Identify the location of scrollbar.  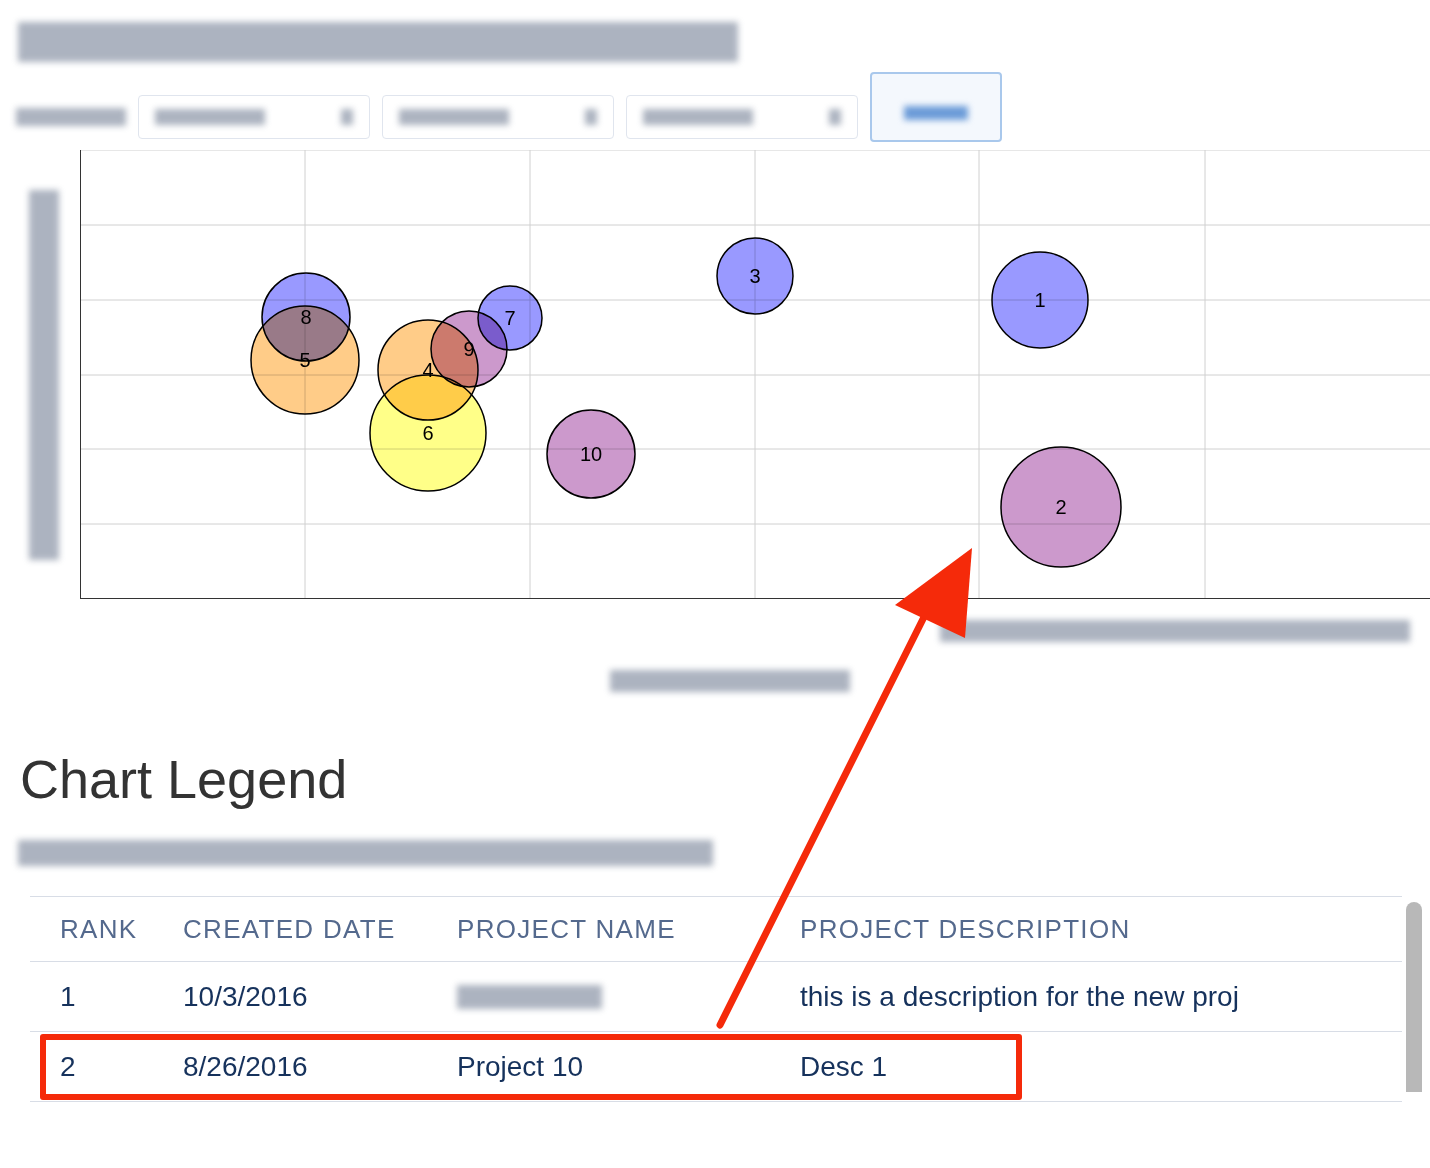
(1414, 997).